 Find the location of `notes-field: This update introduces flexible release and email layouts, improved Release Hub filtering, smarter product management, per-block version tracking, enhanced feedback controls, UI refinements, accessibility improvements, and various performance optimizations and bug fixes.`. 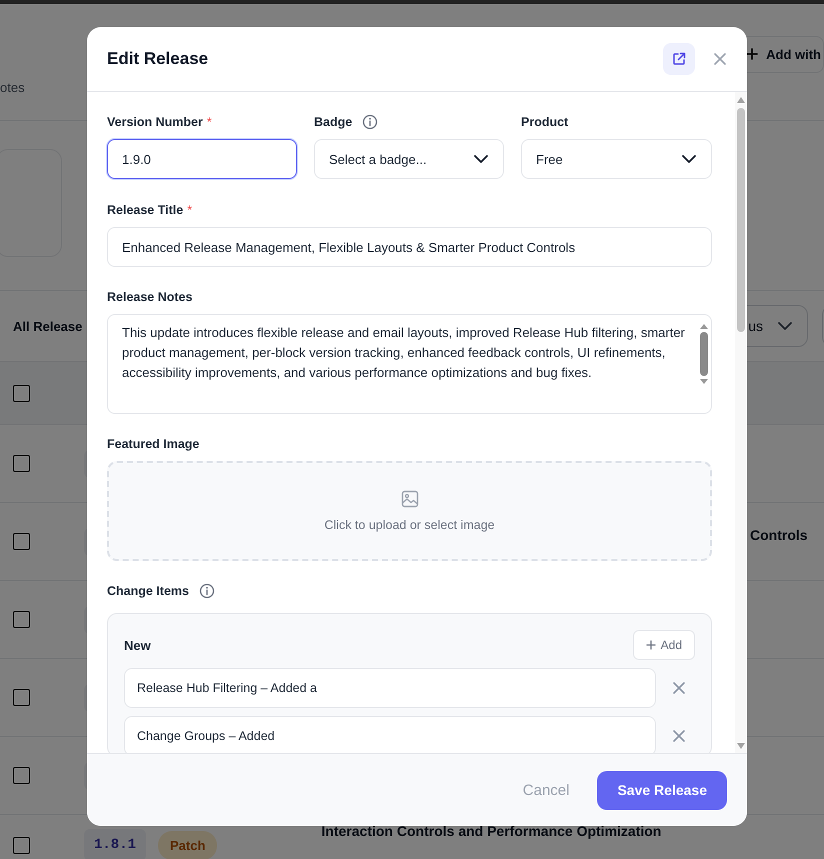

notes-field: This update introduces flexible release and email layouts, improved Release Hub filtering, smarter product management, per-block version tracking, enhanced feedback controls, UI refinements, accessibility improvements, and various performance optimizations and bug fixes. is located at coordinates (409, 364).